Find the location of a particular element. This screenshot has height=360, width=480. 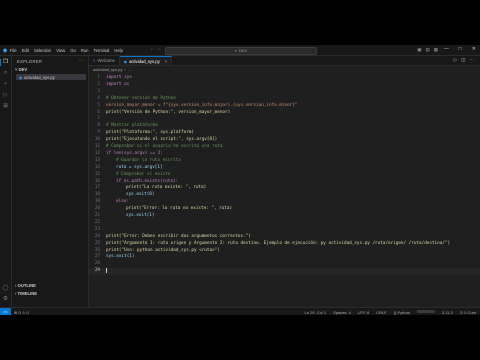

code-line: 15 # Comprobar si existe is located at coordinates (284, 175).